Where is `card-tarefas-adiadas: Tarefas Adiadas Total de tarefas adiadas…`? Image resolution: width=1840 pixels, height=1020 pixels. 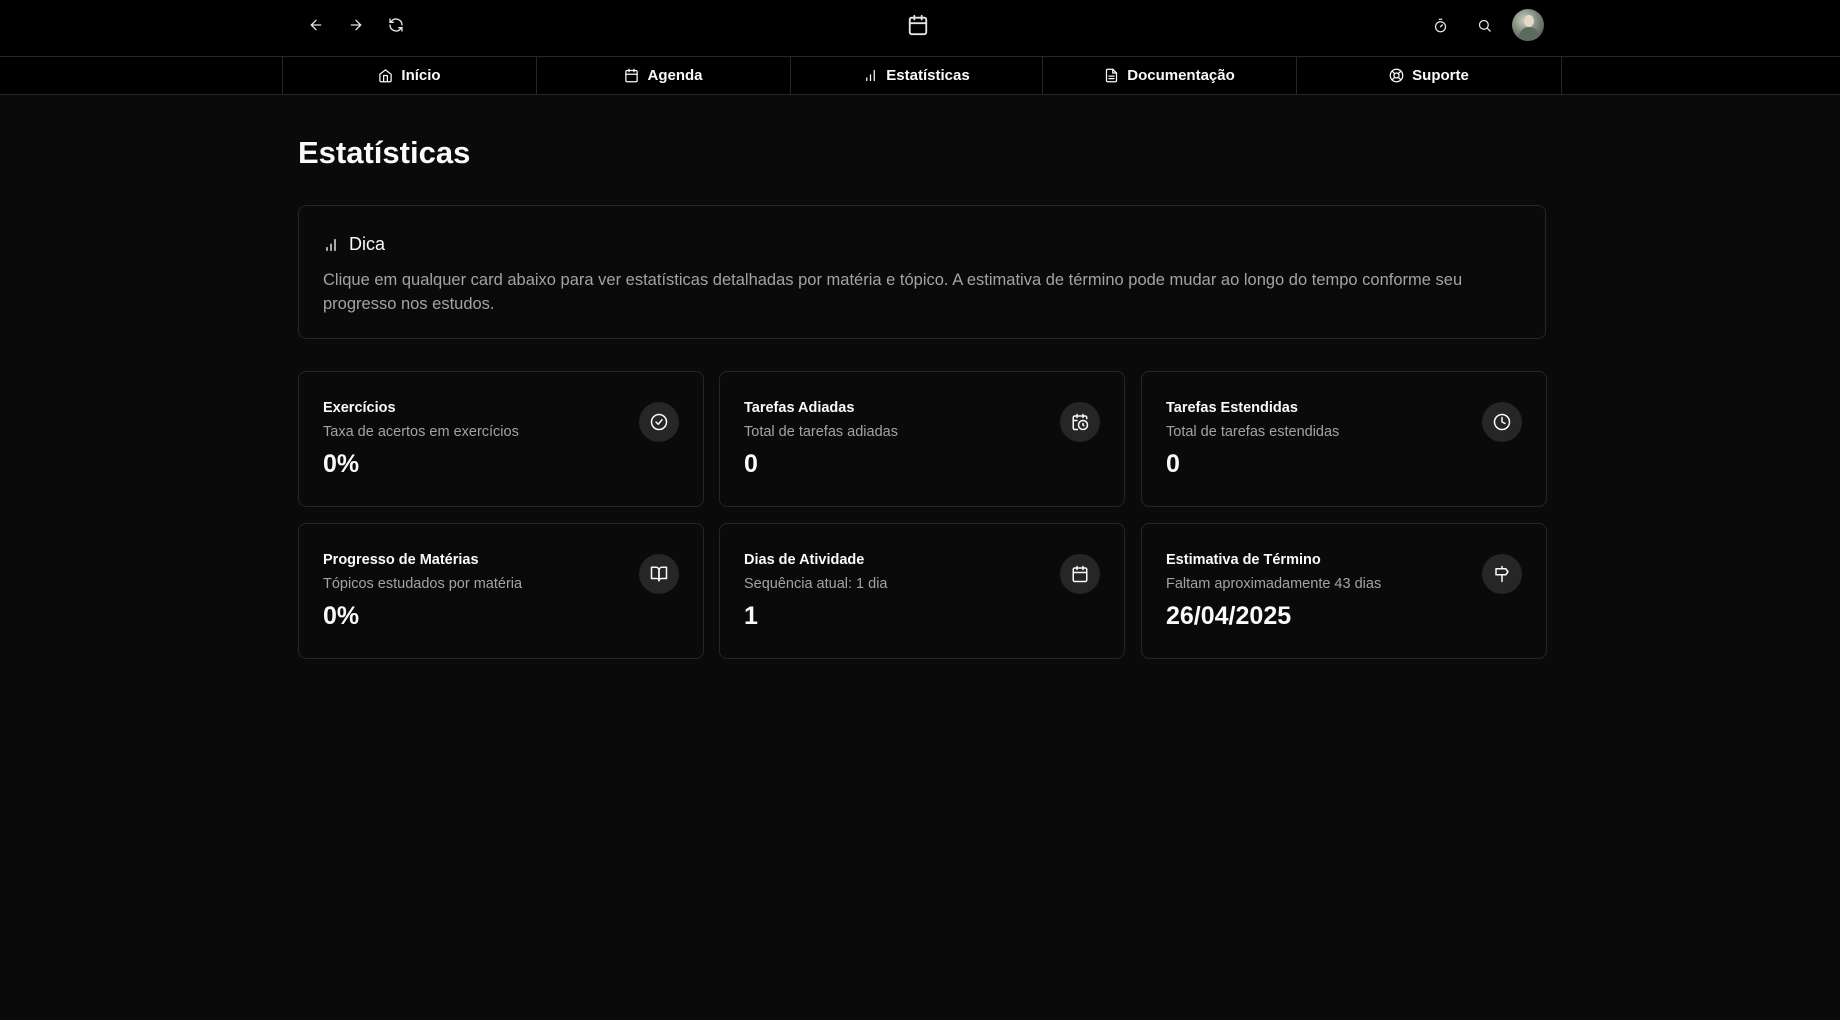 card-tarefas-adiadas: Tarefas Adiadas Total de tarefas adiadas… is located at coordinates (922, 439).